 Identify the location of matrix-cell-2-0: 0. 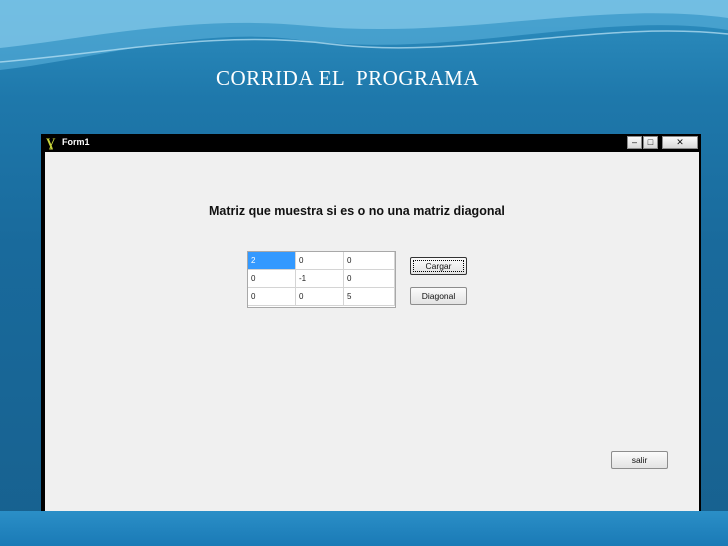
(272, 297).